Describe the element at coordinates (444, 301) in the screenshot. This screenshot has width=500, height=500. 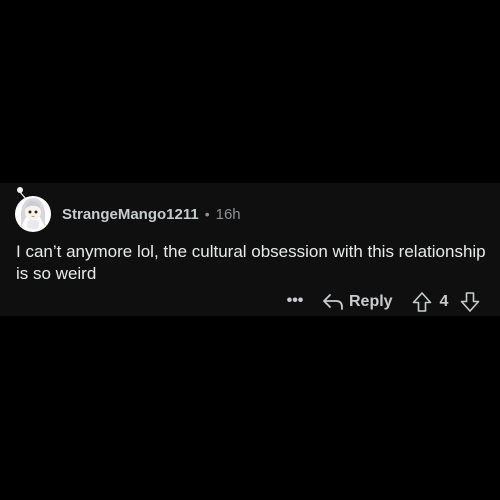
I see `vote-count: 4` at that location.